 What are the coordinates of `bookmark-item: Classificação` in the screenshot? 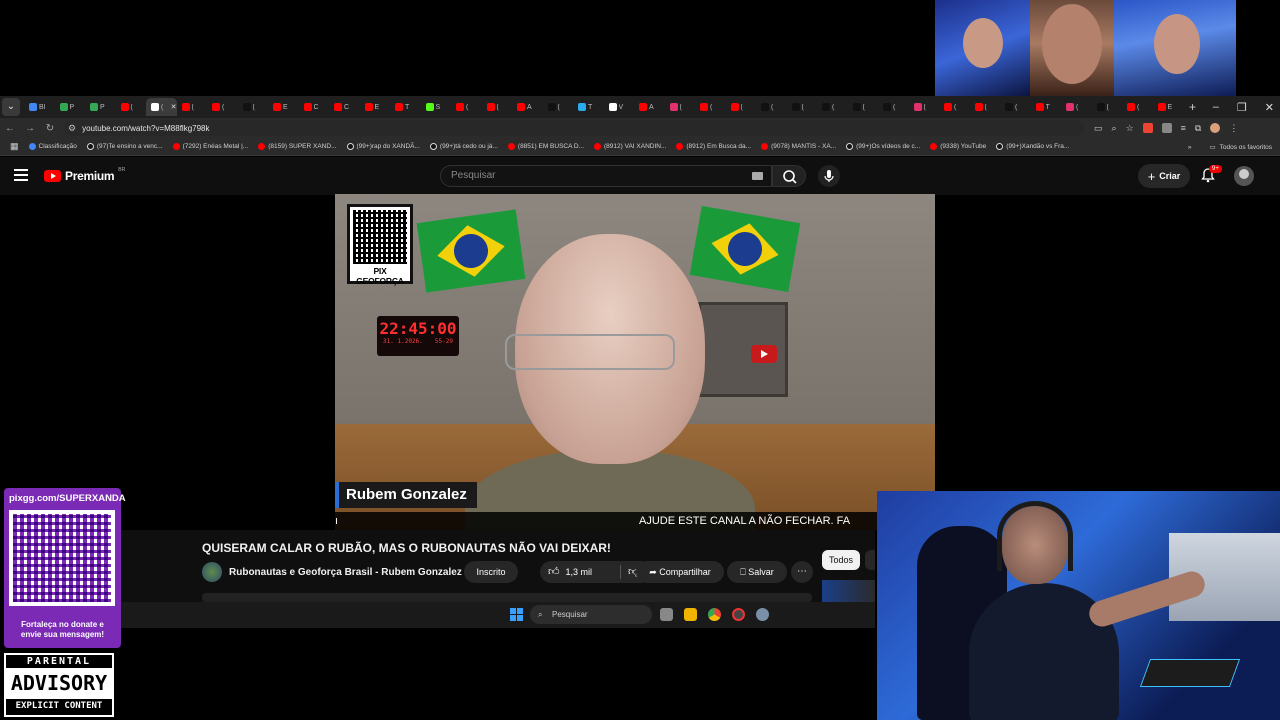 It's located at (52, 146).